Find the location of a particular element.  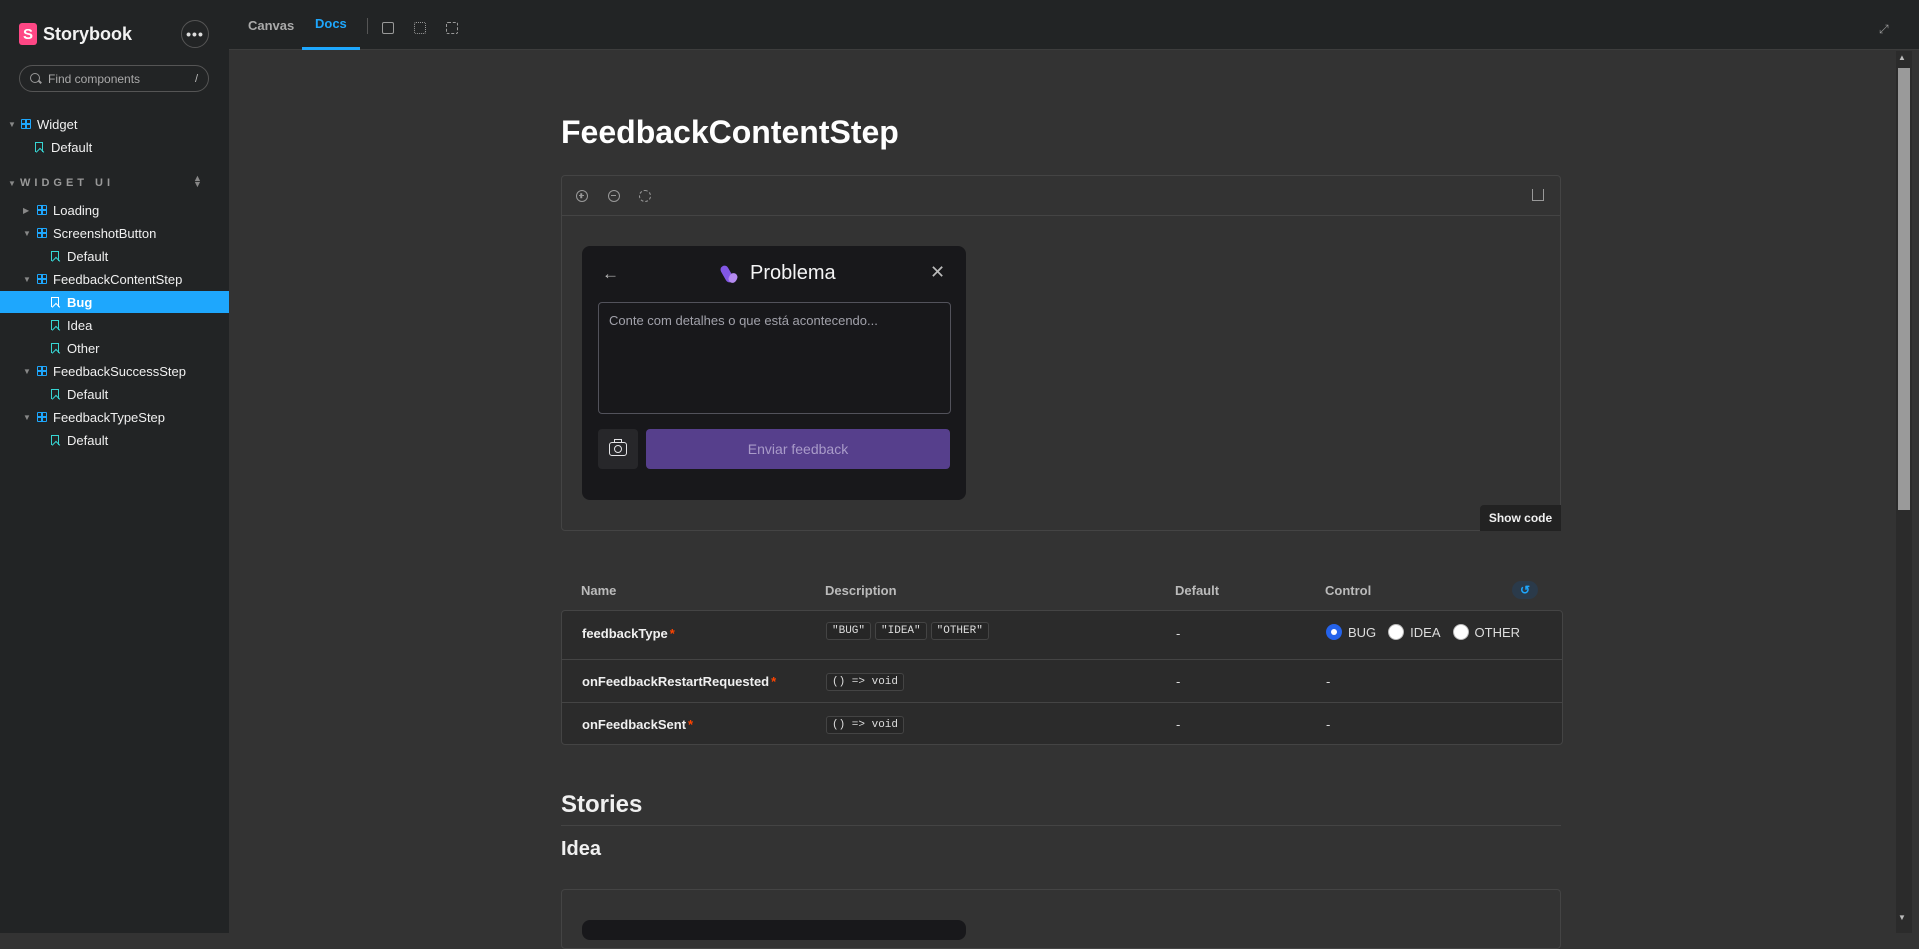

sidebar-item-label: FeedbackTypeStep is located at coordinates (109, 417).